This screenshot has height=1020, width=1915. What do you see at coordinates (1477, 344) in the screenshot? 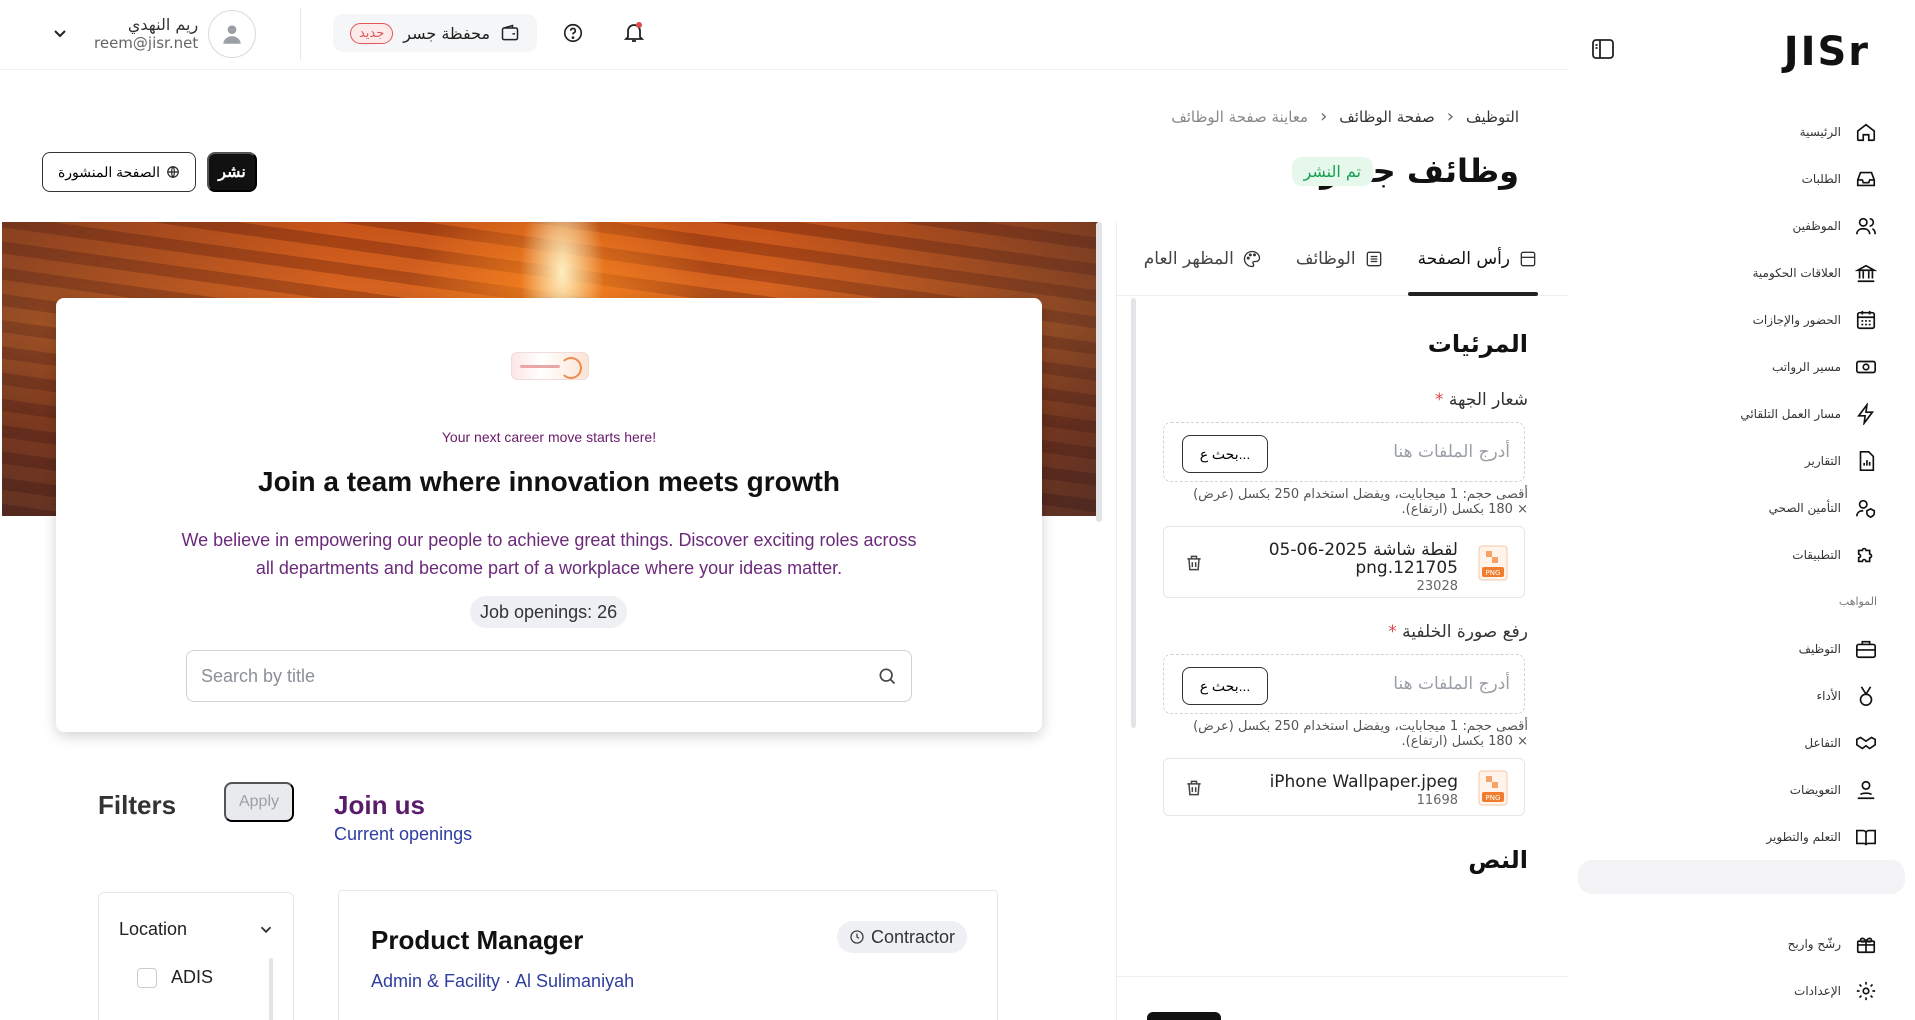
I see `visuals-section-title: المرئيات` at bounding box center [1477, 344].